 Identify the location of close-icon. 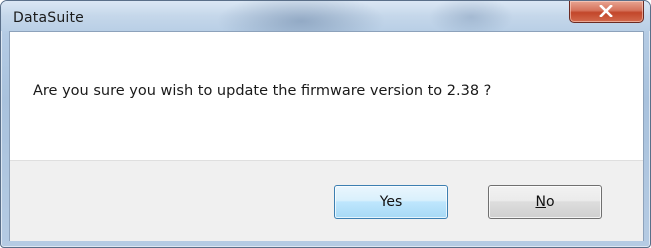
(606, 11).